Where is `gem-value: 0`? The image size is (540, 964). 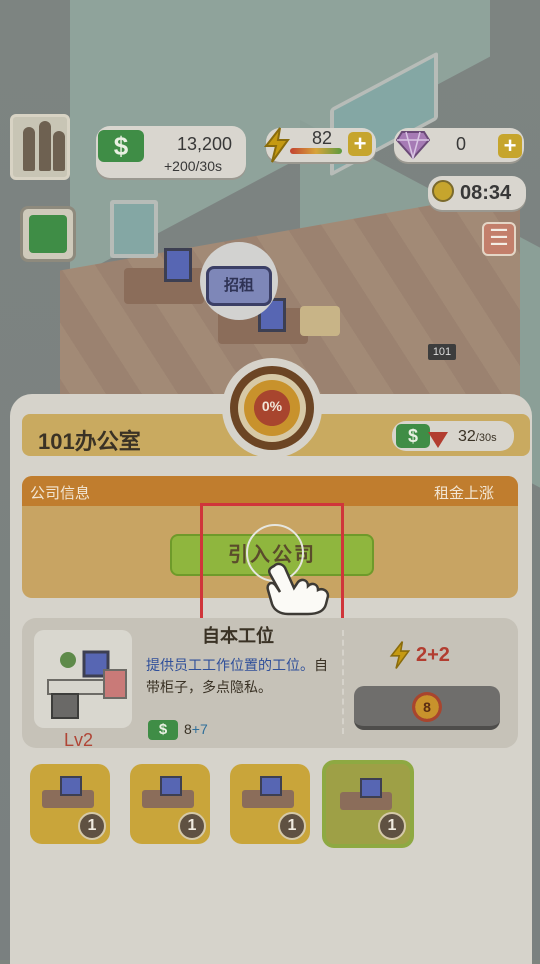
gem-value: 0 is located at coordinates (460, 144).